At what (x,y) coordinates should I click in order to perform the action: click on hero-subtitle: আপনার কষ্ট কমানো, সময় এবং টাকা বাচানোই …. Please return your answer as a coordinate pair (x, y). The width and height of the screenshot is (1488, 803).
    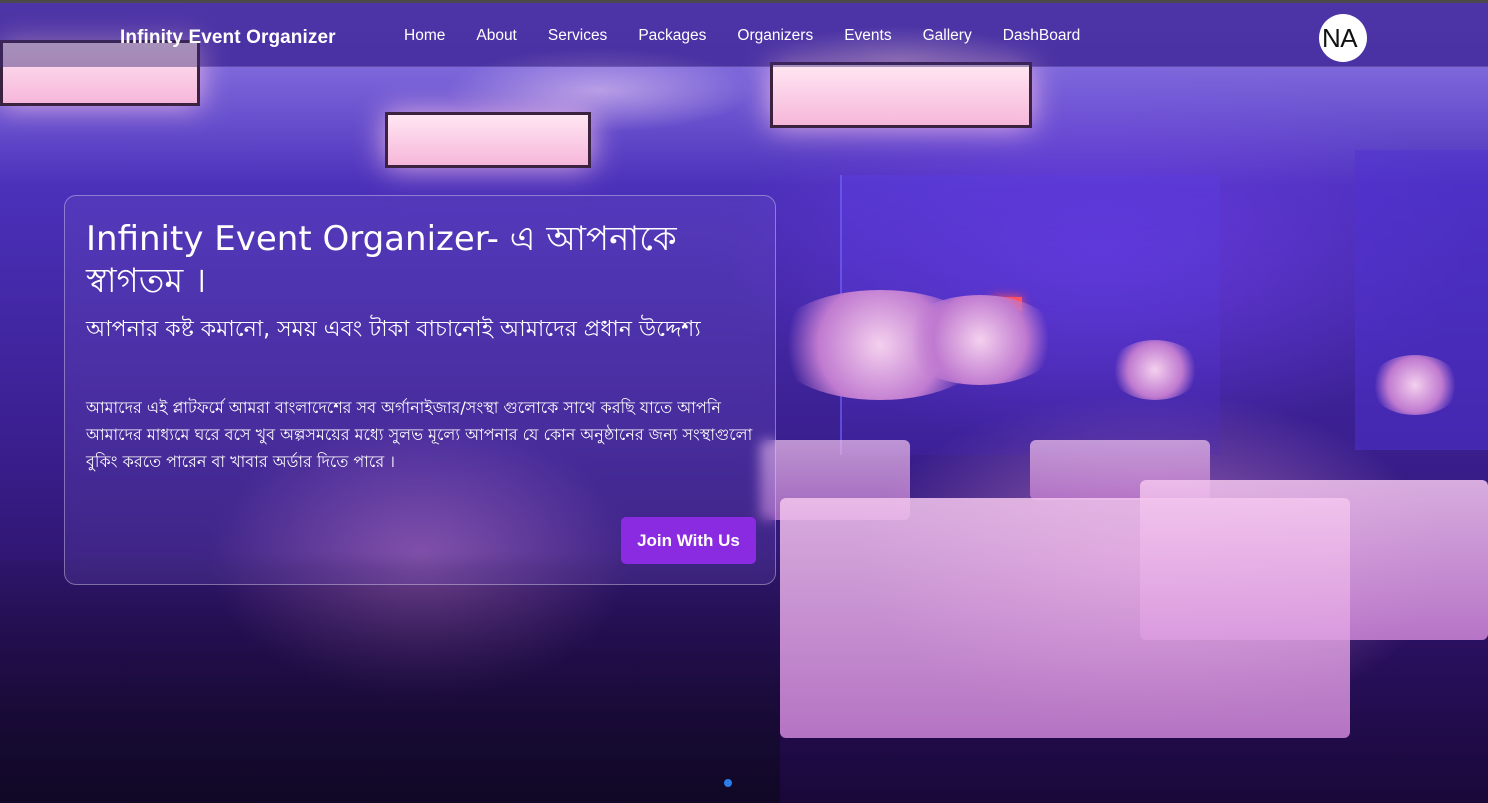
    Looking at the image, I should click on (393, 329).